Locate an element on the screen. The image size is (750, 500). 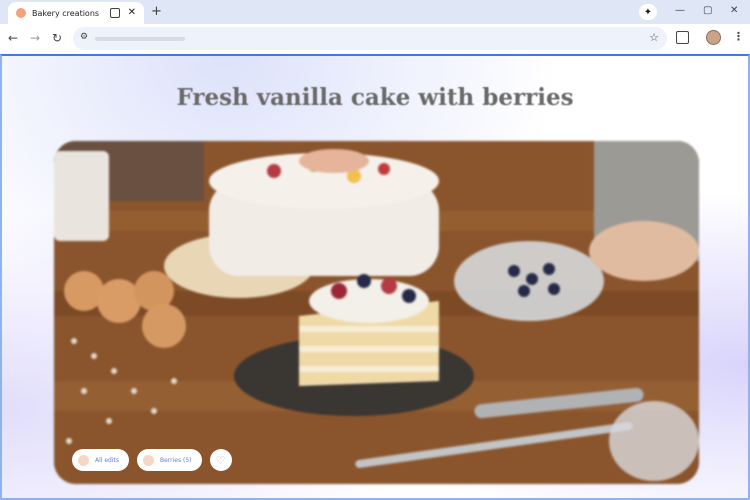
url-placeholder-bar is located at coordinates (140, 39).